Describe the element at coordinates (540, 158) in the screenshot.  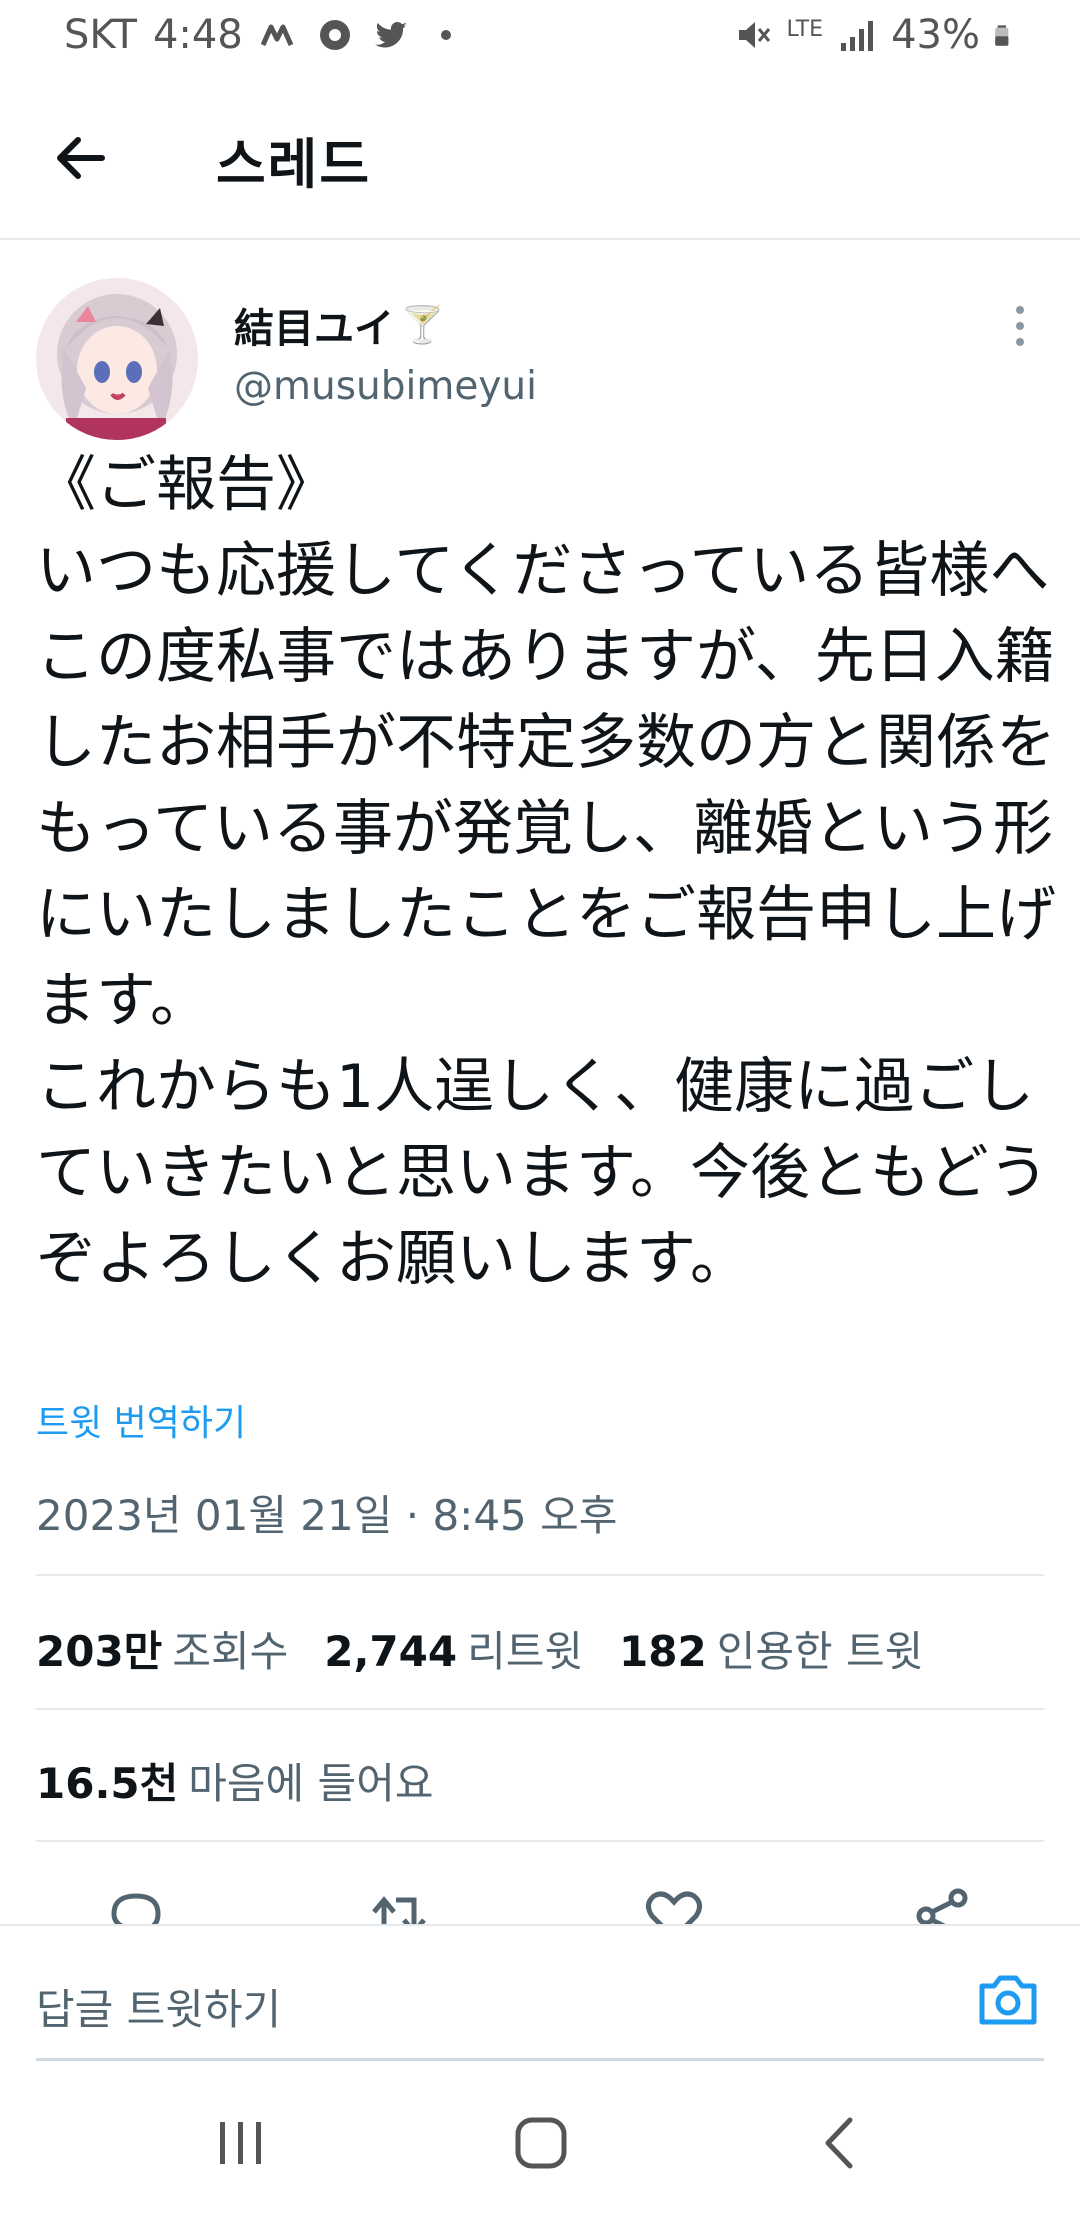
I see `app-header: 스레드` at that location.